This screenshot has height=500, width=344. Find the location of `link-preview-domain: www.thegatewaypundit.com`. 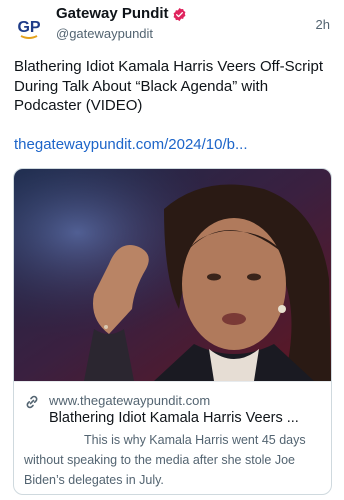

link-preview-domain: www.thegatewaypundit.com is located at coordinates (130, 400).